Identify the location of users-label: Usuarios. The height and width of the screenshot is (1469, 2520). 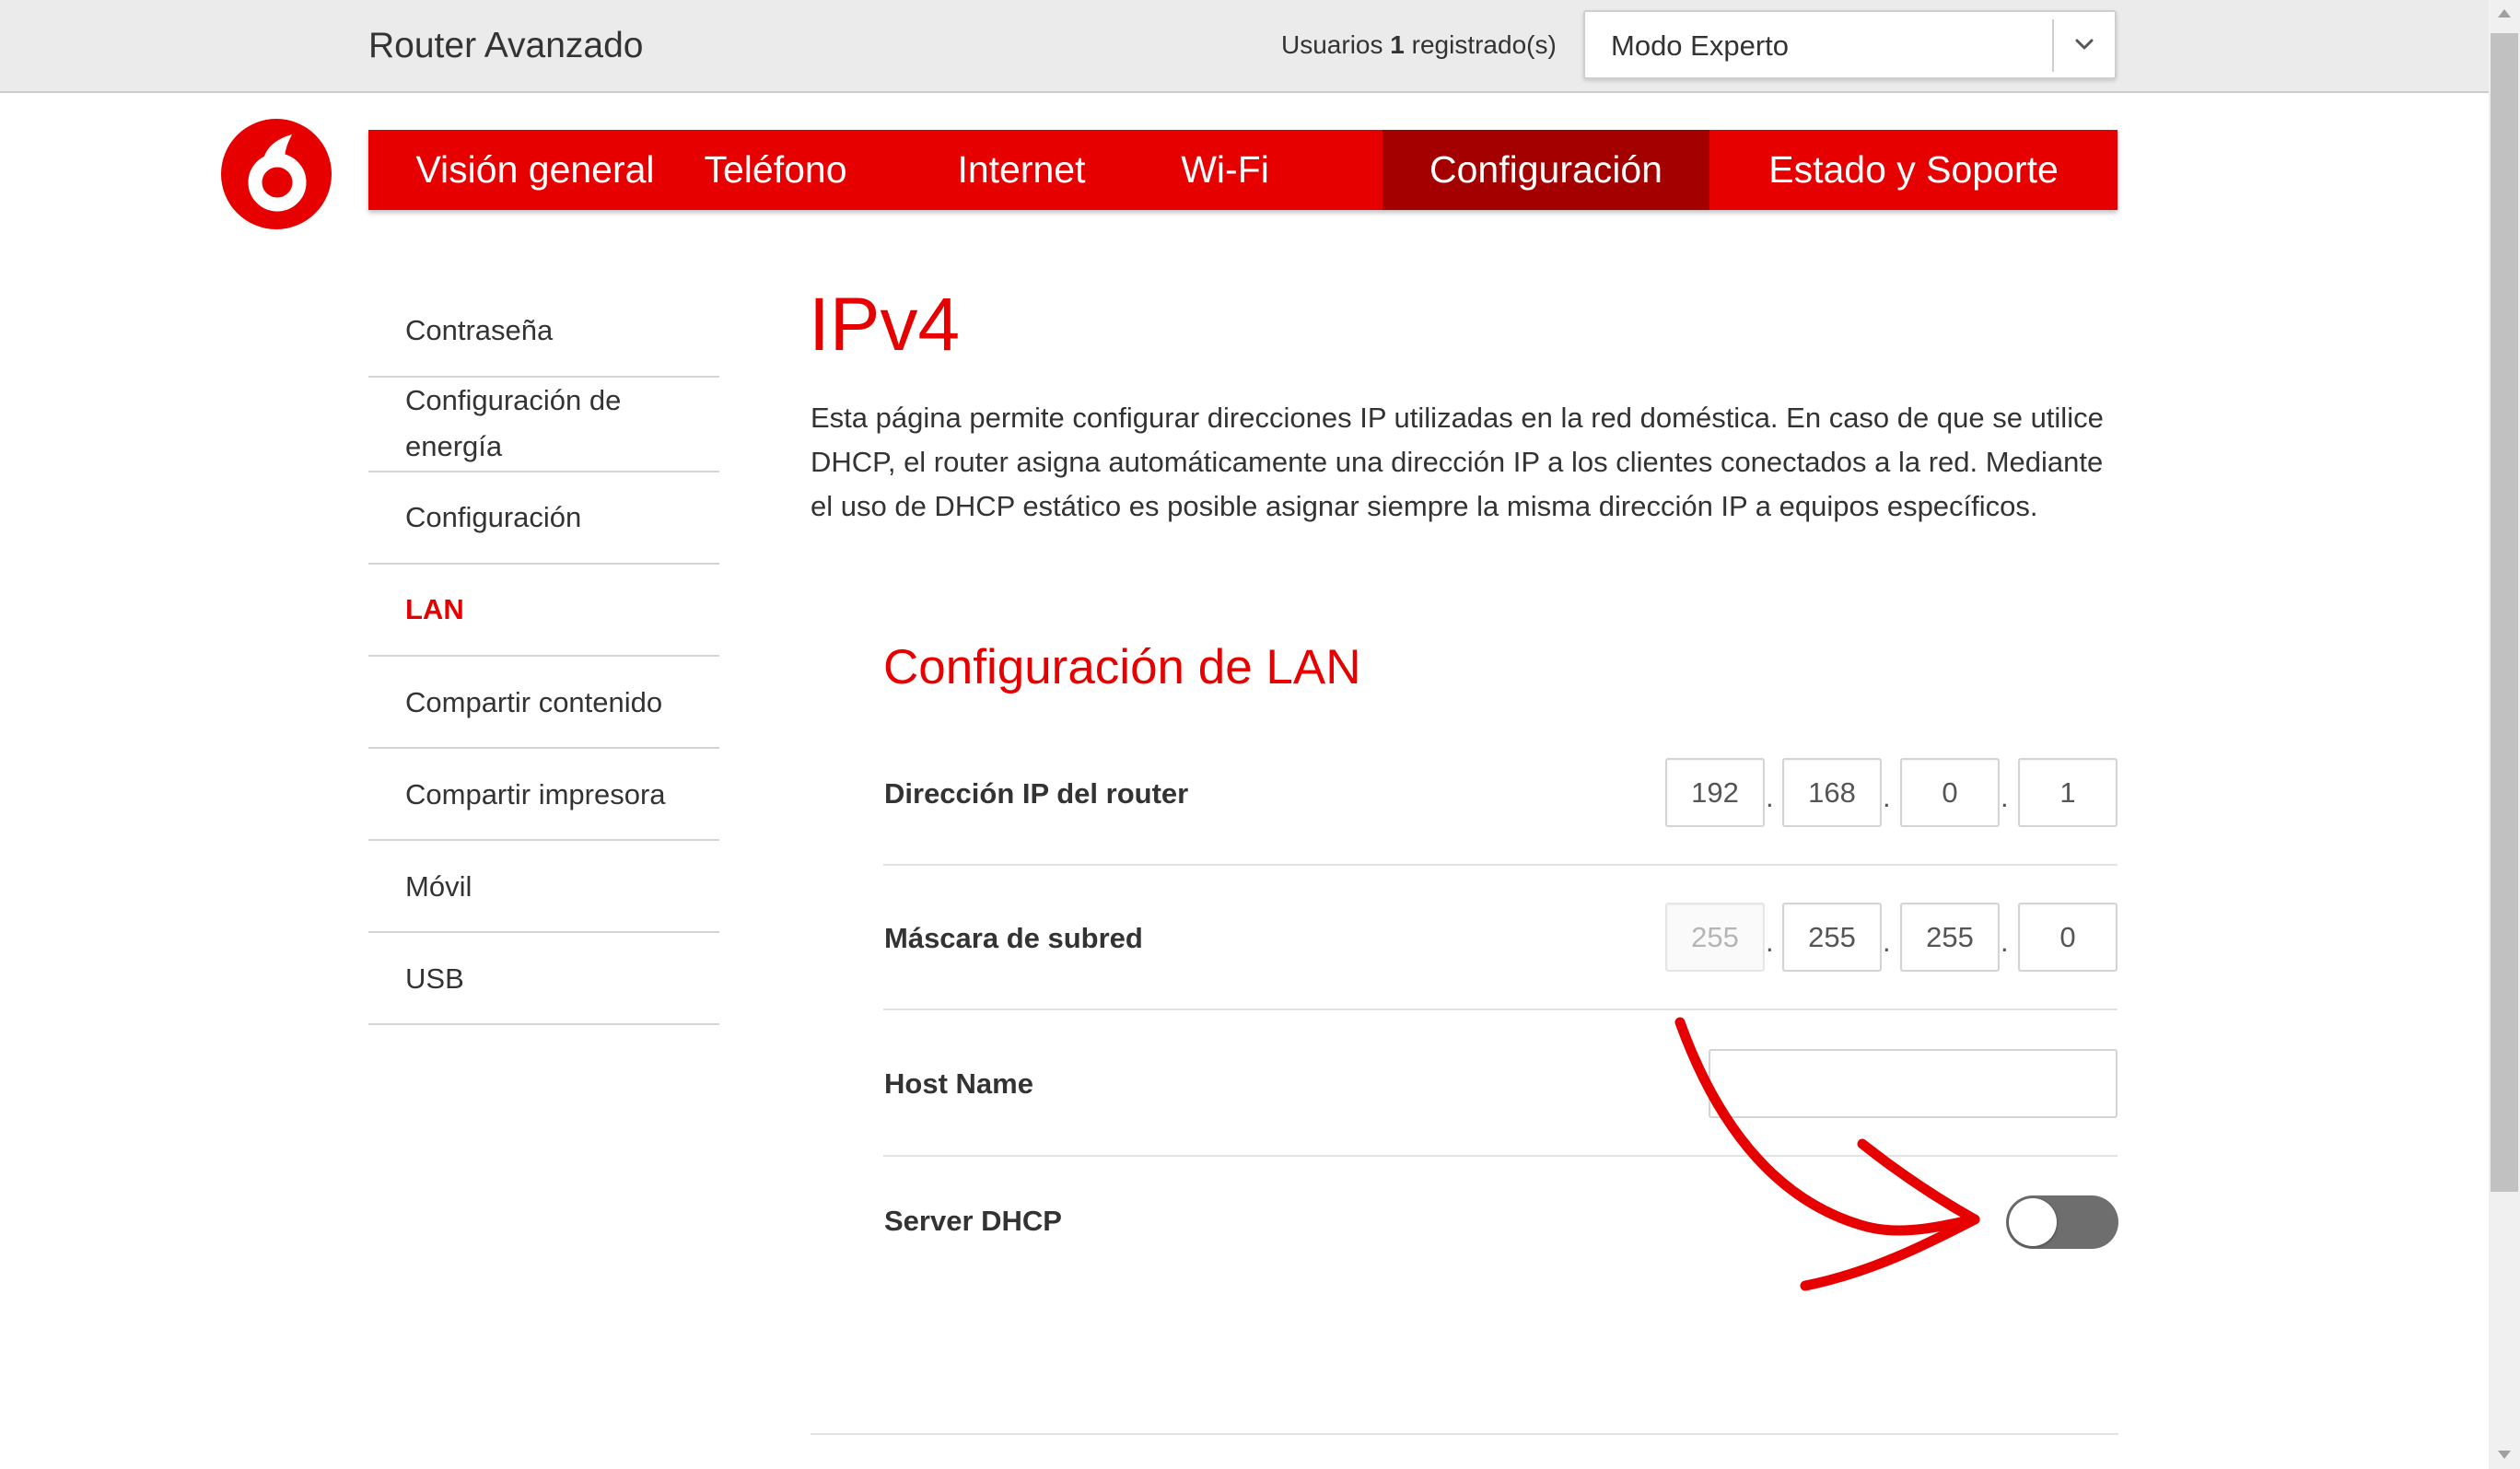
(1332, 44).